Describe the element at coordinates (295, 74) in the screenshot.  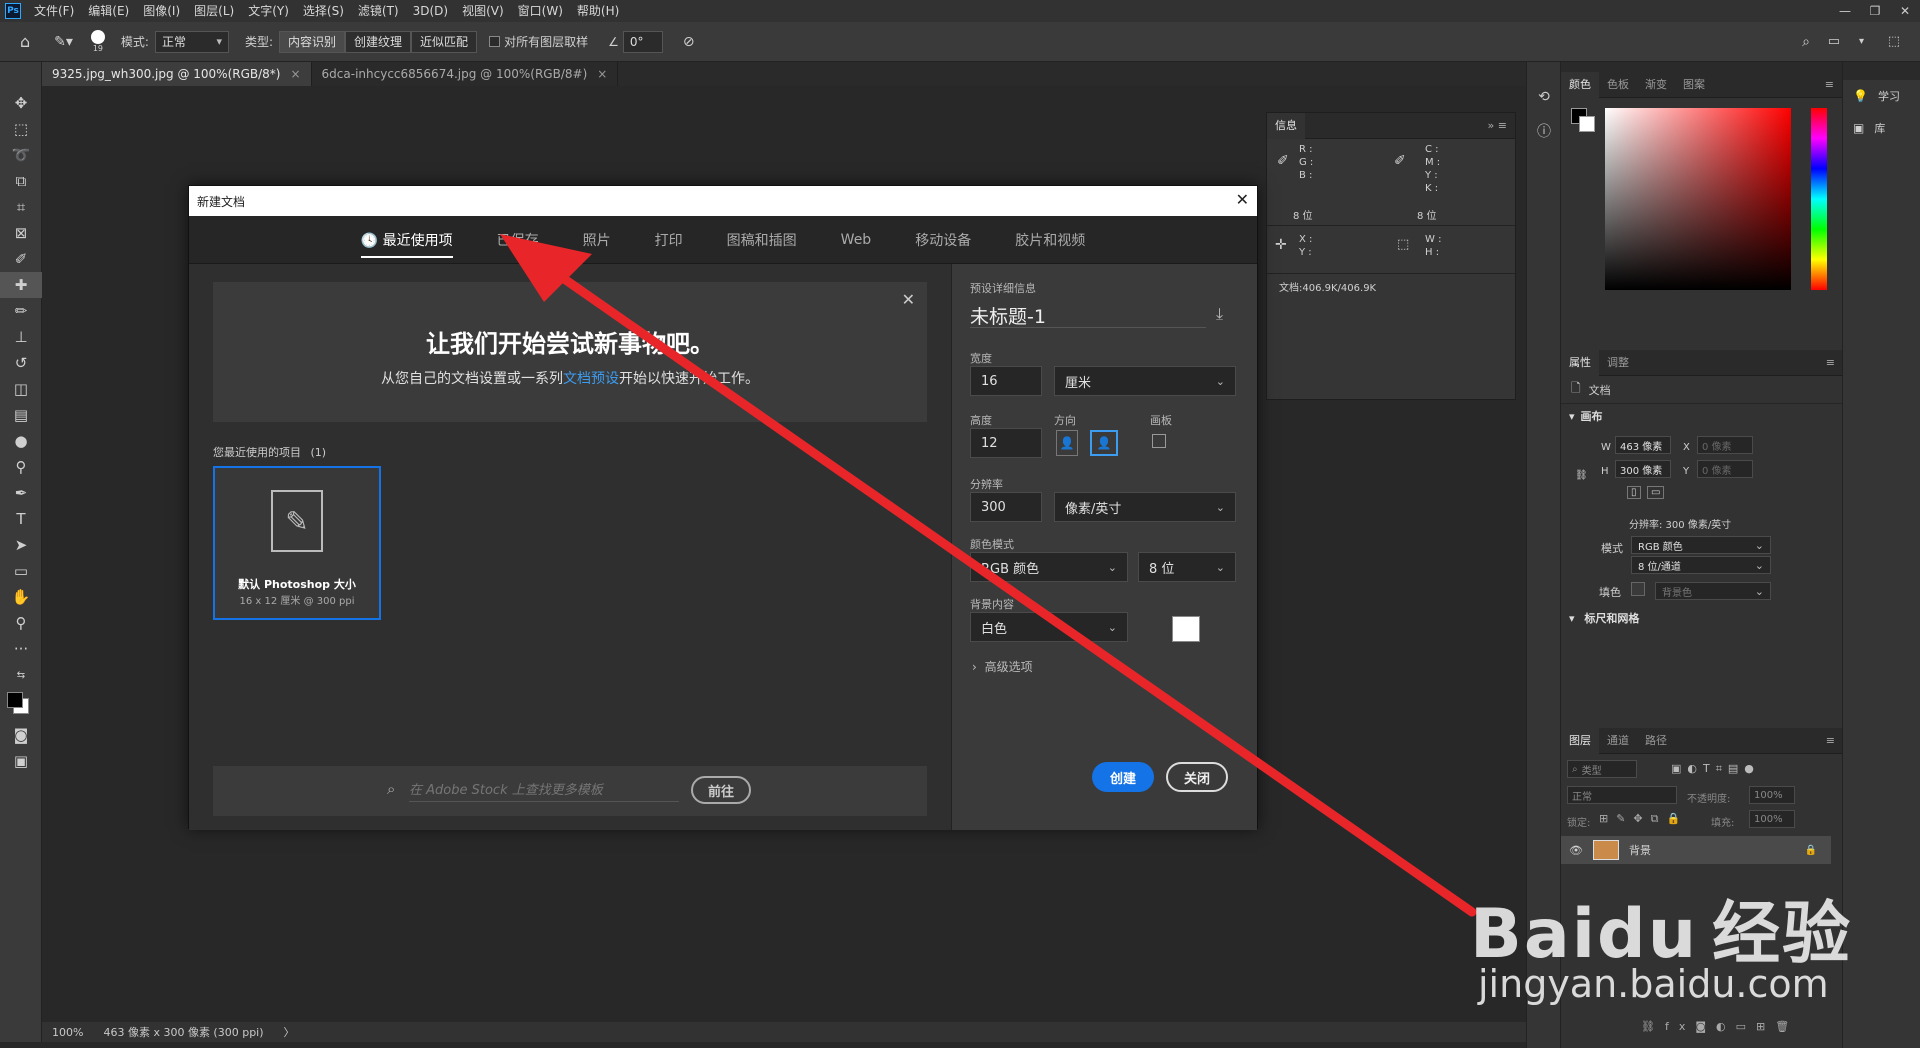
I see `close-tab-icon: ×` at that location.